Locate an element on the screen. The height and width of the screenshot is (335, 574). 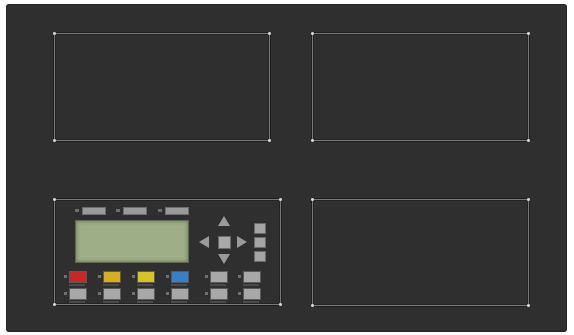
operator-module is located at coordinates (167, 252).